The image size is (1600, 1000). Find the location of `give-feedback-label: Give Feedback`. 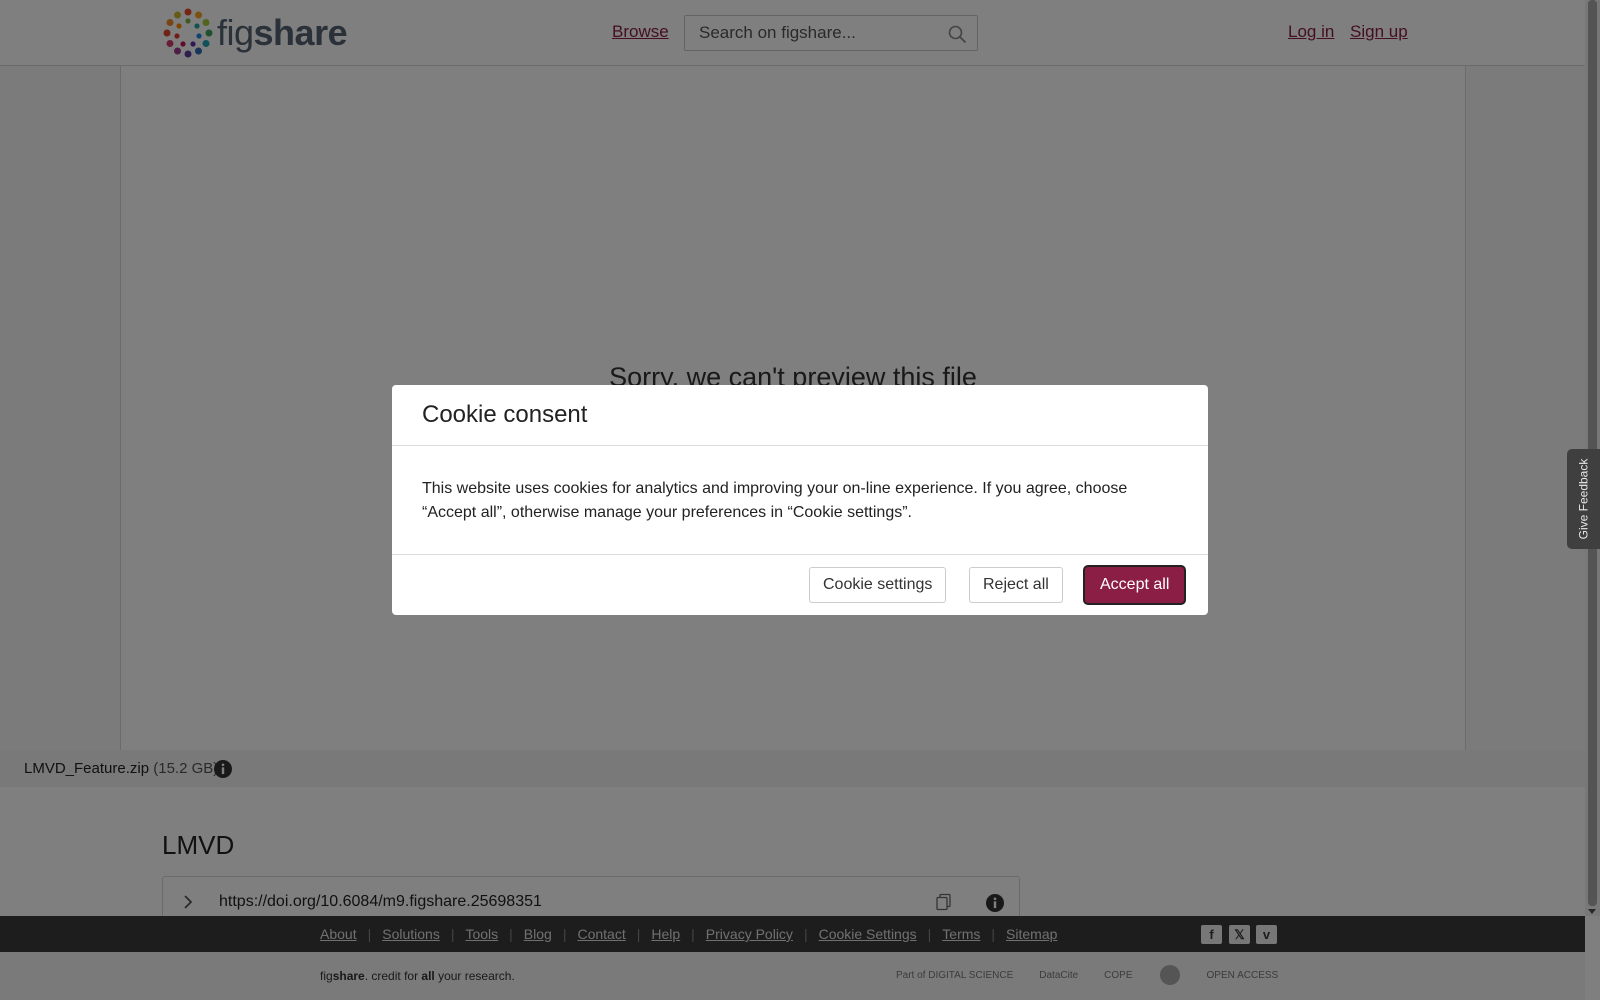

give-feedback-label: Give Feedback is located at coordinates (1583, 499).